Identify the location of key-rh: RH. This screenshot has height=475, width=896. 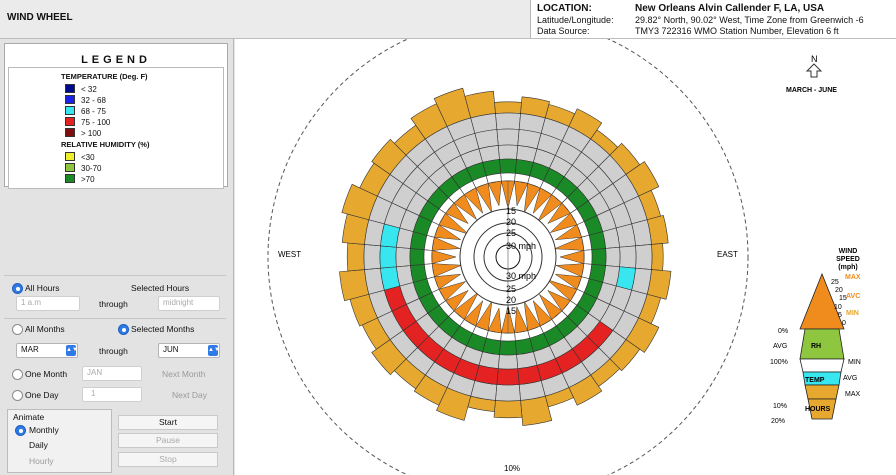
(816, 346).